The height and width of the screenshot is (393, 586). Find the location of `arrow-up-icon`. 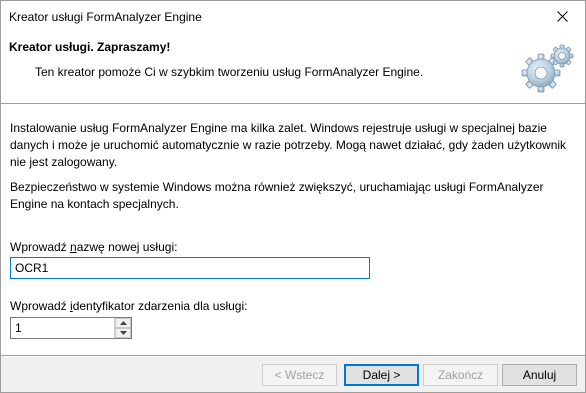

arrow-up-icon is located at coordinates (123, 323).